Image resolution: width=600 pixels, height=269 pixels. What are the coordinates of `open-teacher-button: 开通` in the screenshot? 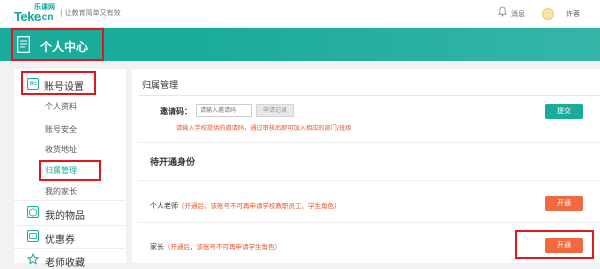 It's located at (564, 203).